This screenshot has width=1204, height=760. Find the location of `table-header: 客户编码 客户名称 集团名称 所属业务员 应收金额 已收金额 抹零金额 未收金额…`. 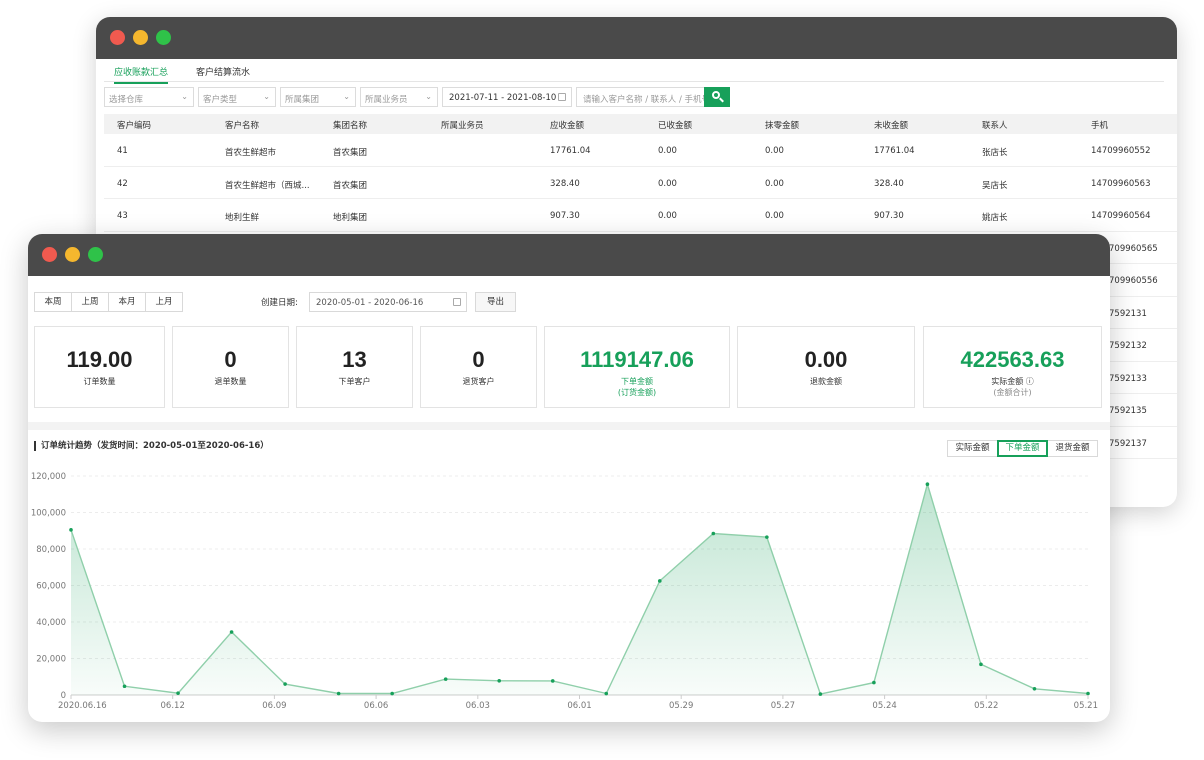

table-header: 客户编码 客户名称 集团名称 所属业务员 应收金额 已收金额 抹零金额 未收金额… is located at coordinates (640, 124).